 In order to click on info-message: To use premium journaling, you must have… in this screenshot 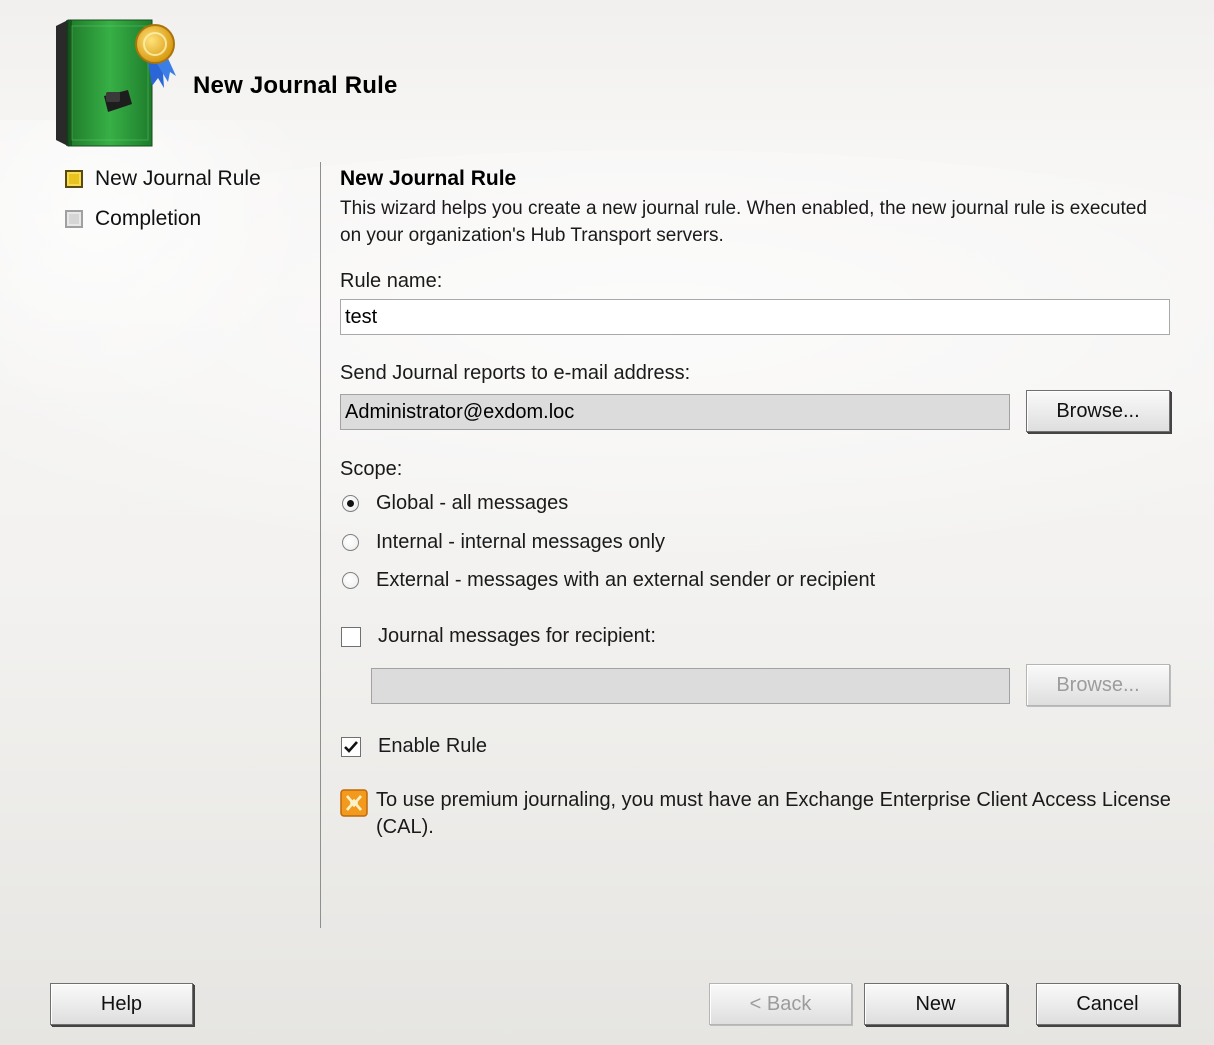, I will do `click(768, 814)`.